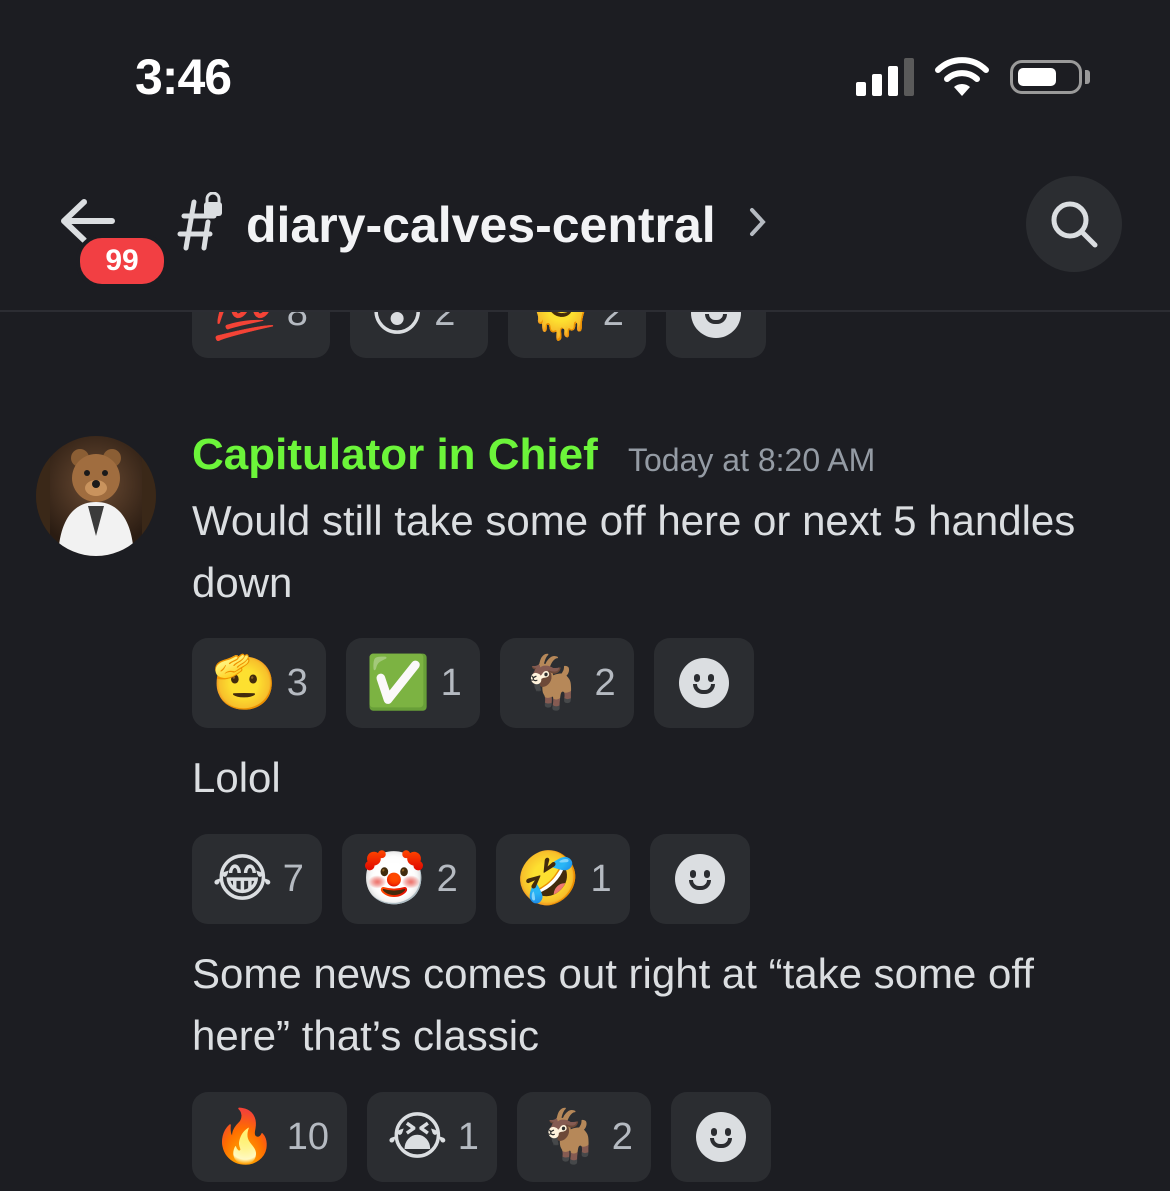 The width and height of the screenshot is (1170, 1191). Describe the element at coordinates (481, 225) in the screenshot. I see `channel-name: diary-calves-central` at that location.